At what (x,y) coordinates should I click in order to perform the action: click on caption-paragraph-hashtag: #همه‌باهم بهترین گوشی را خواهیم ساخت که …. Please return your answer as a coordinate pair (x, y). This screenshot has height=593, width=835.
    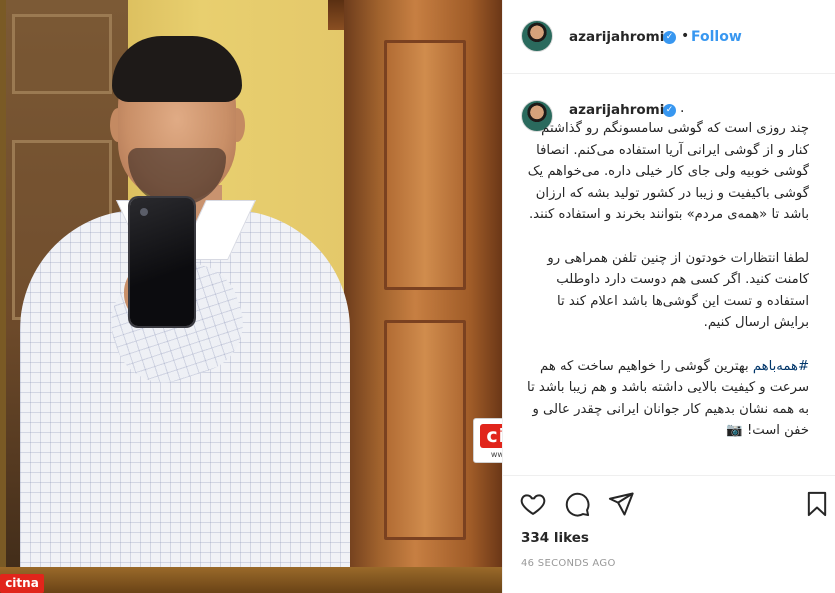
    Looking at the image, I should click on (664, 399).